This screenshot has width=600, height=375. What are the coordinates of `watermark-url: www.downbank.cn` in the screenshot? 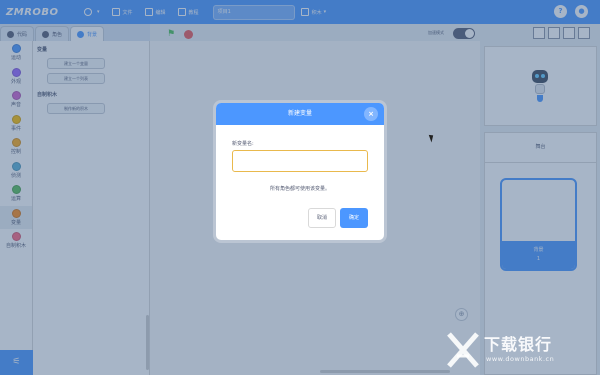 It's located at (520, 359).